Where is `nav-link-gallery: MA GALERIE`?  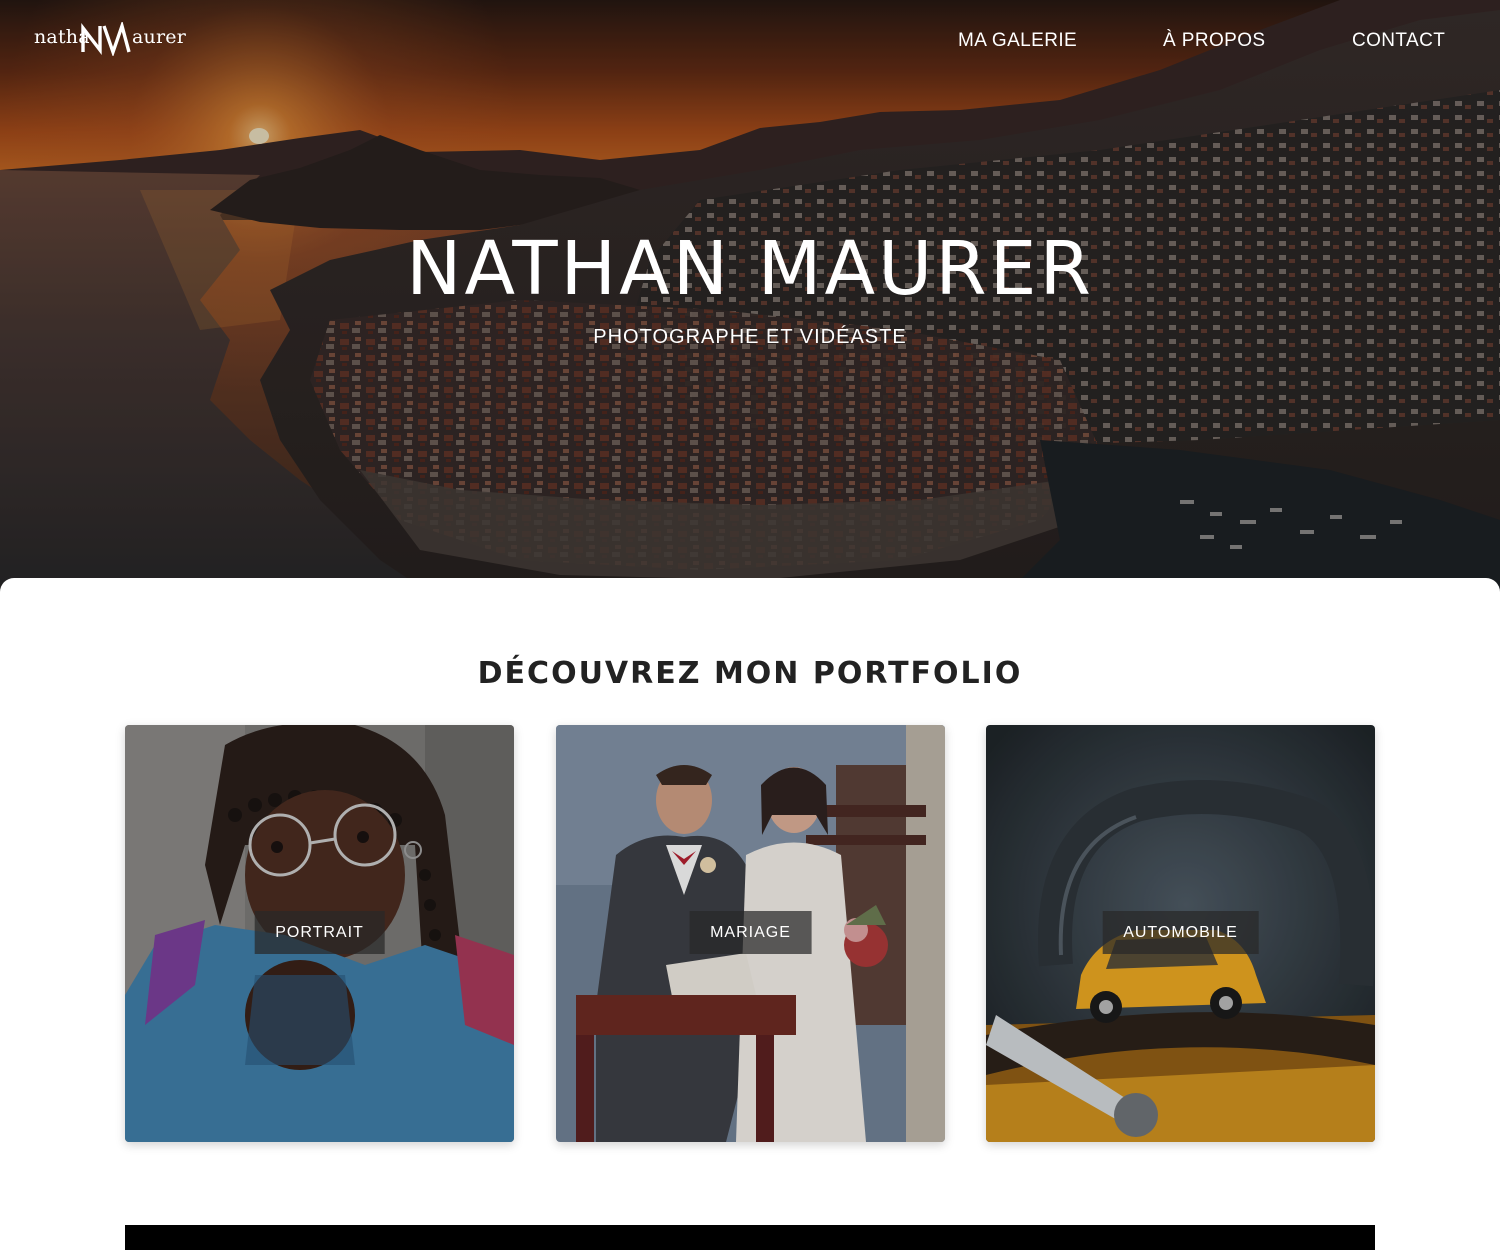
nav-link-gallery: MA GALERIE is located at coordinates (1017, 41).